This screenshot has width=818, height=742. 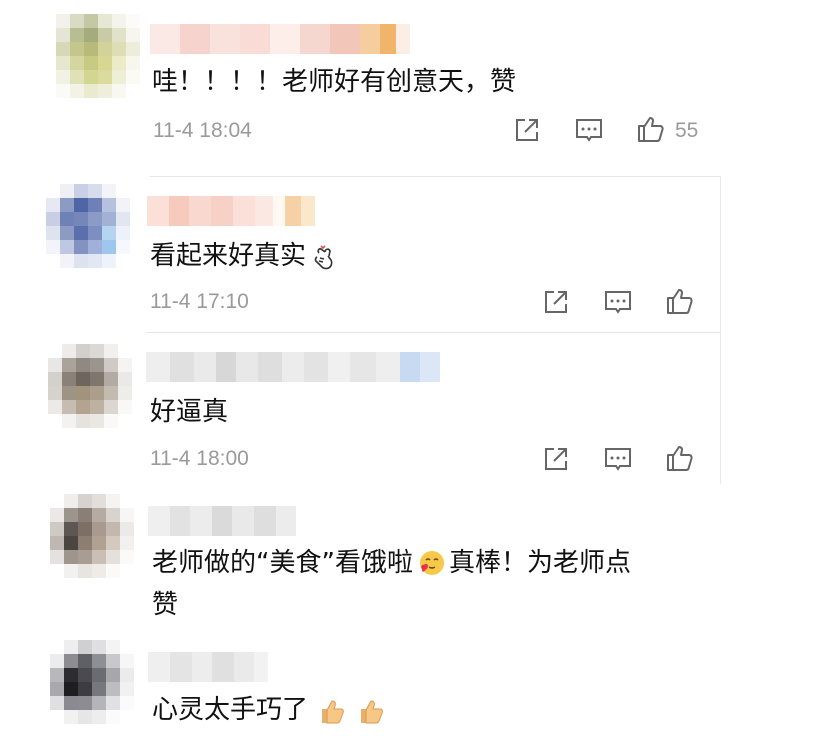 I want to click on comment-text: 看起来好真实, so click(x=246, y=256).